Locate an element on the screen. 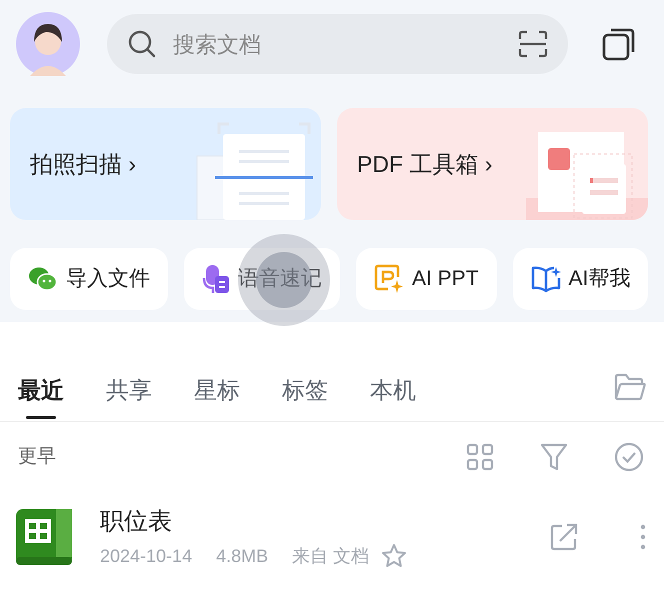 This screenshot has width=664, height=616. spreadsheet-file-icon is located at coordinates (44, 537).